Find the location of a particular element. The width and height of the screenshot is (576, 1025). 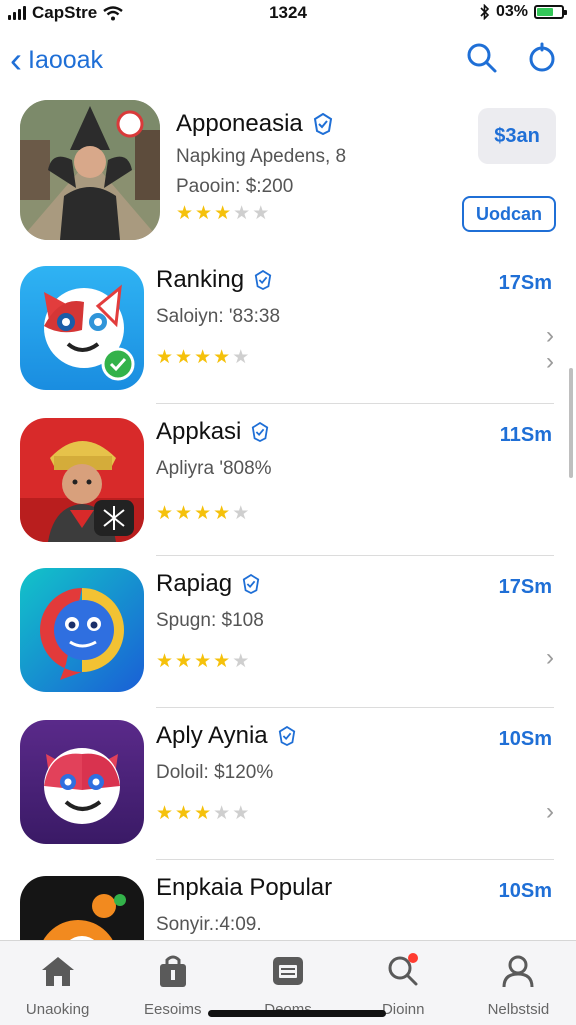

person-icon is located at coordinates (518, 971).